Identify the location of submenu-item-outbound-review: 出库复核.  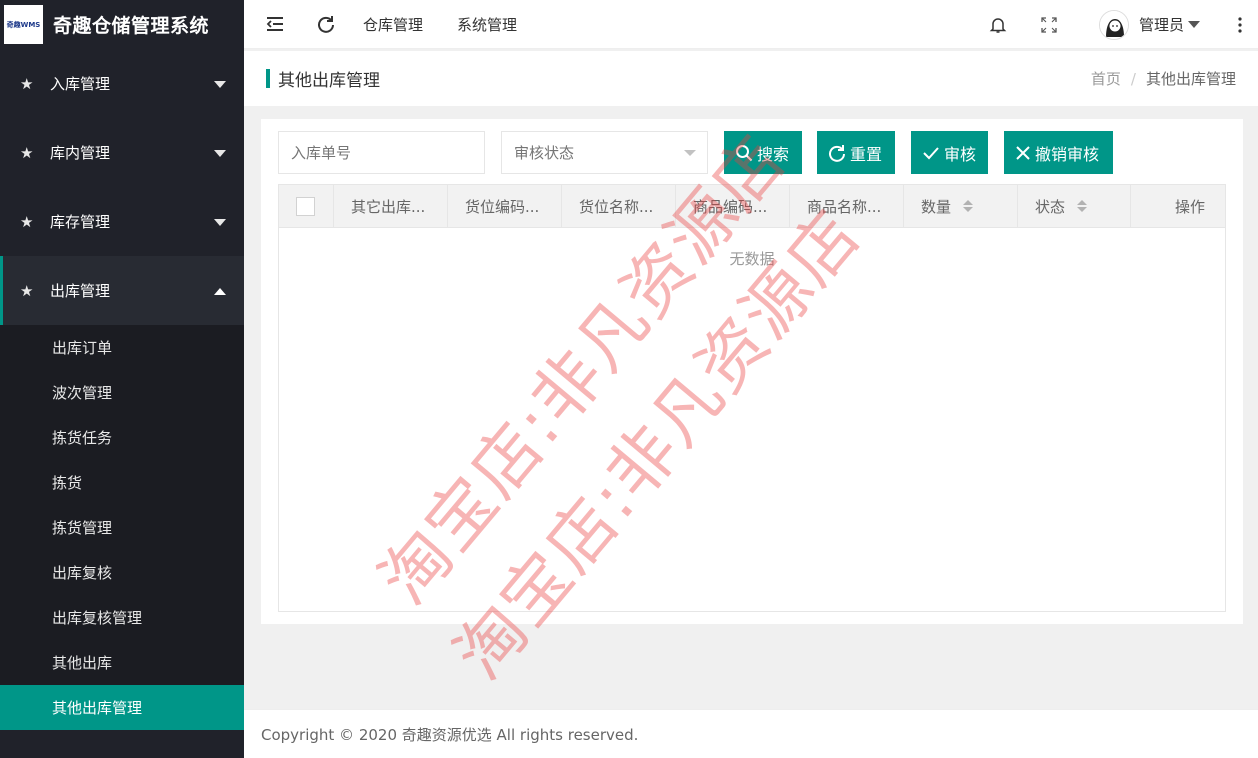
(122, 572).